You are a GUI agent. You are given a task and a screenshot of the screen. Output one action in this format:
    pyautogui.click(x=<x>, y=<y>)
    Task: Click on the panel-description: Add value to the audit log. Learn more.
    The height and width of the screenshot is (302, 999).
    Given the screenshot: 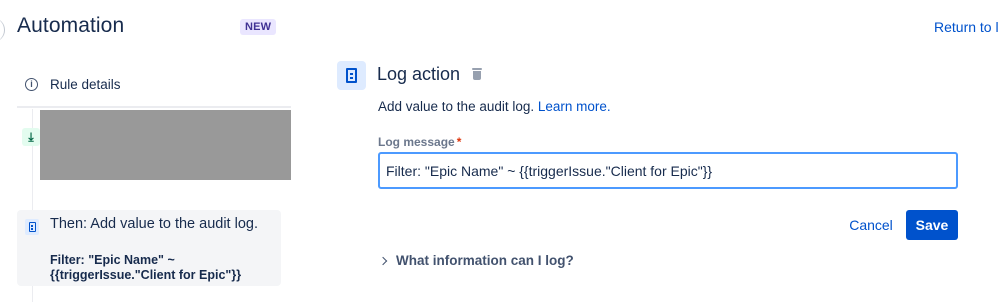 What is the action you would take?
    pyautogui.click(x=494, y=106)
    